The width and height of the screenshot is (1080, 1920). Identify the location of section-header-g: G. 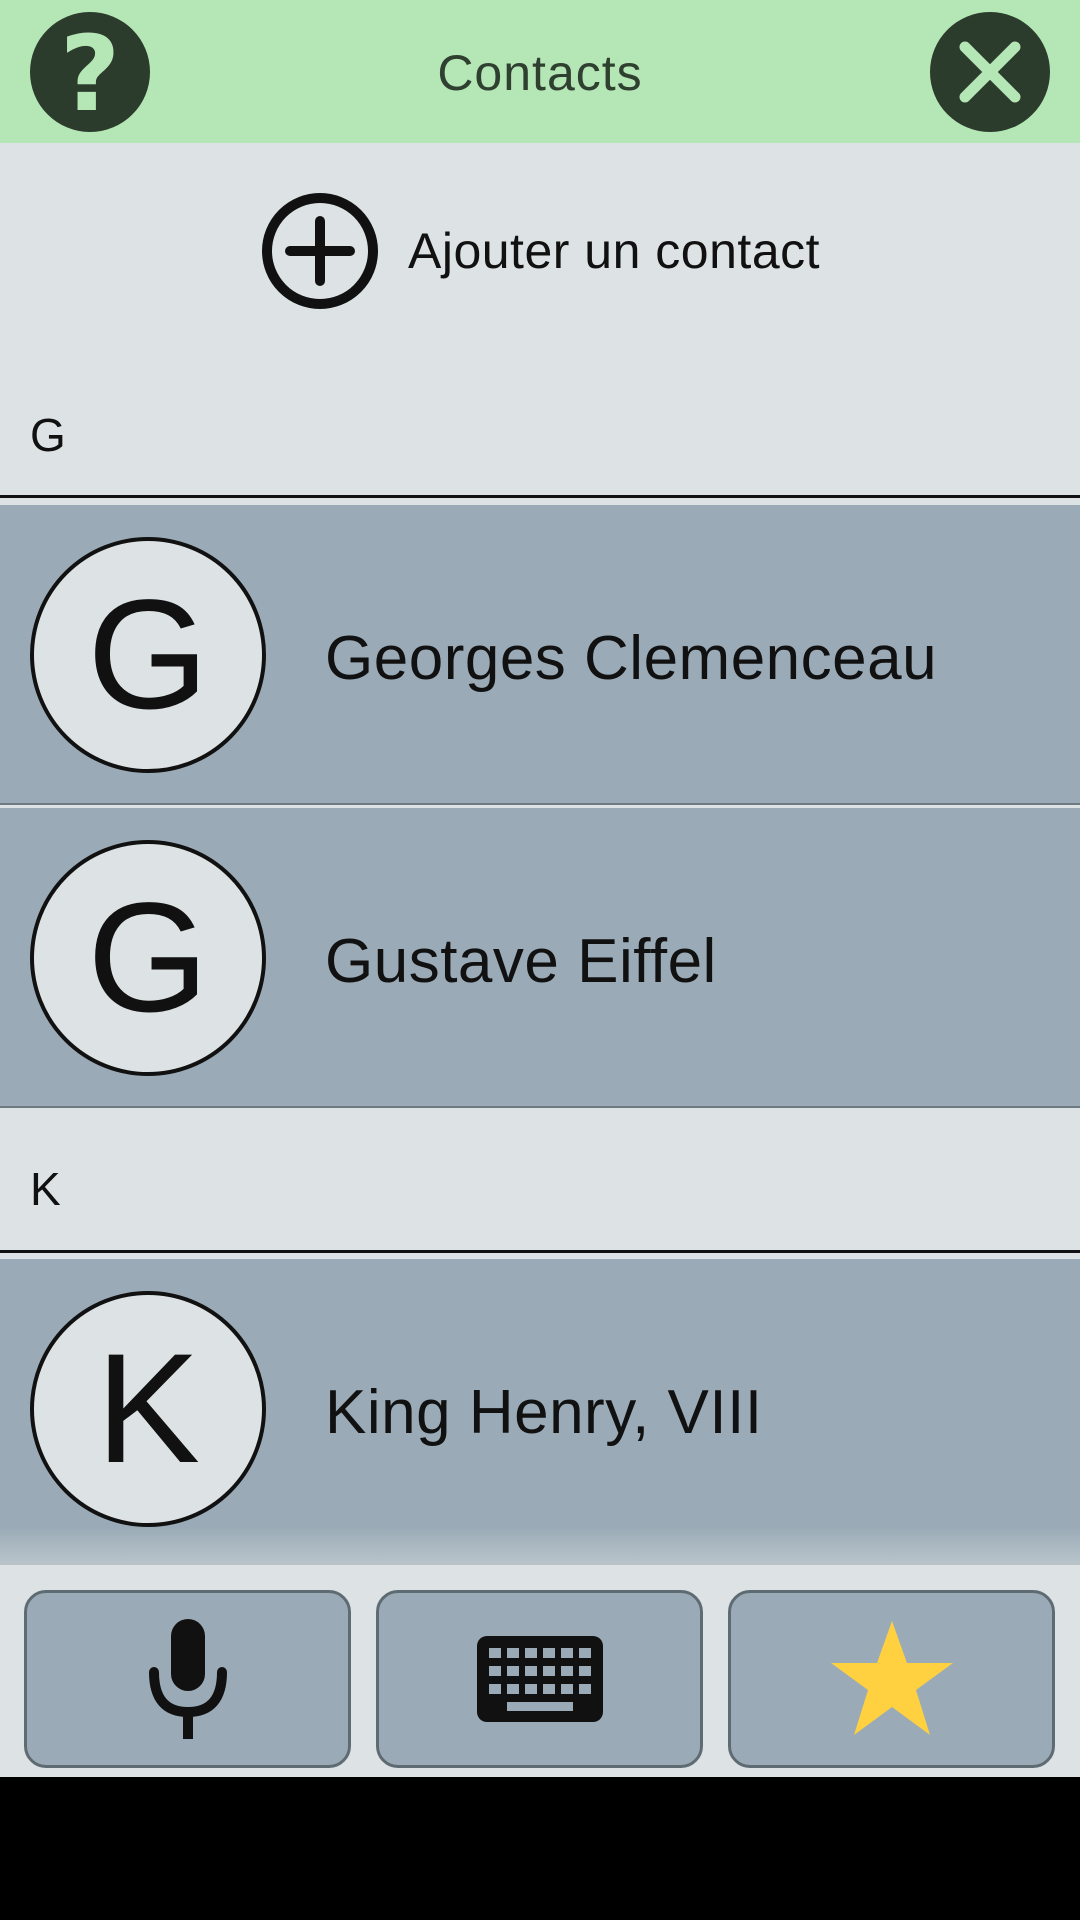
(540, 428).